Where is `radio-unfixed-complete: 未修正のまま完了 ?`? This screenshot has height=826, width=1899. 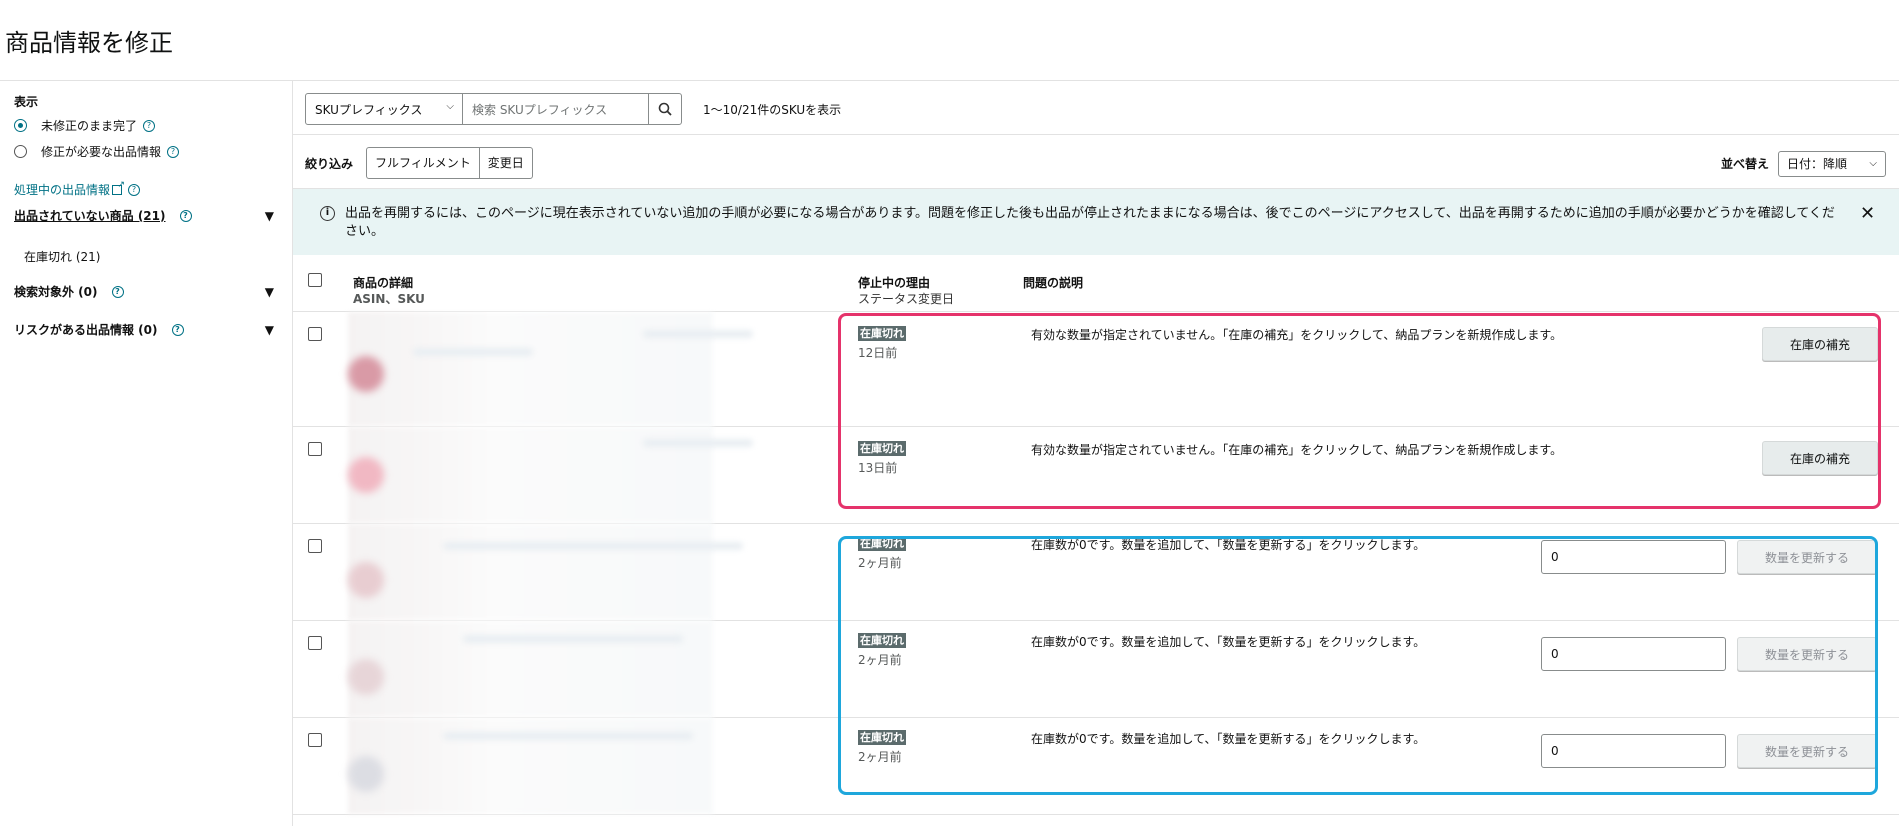 radio-unfixed-complete: 未修正のまま完了 ? is located at coordinates (85, 125).